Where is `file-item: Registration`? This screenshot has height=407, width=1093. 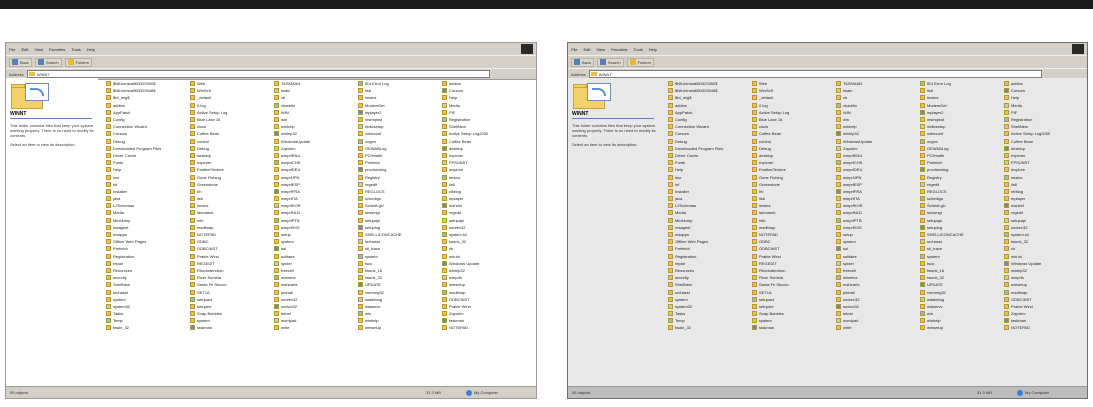
file-item: Registration is located at coordinates (708, 256).